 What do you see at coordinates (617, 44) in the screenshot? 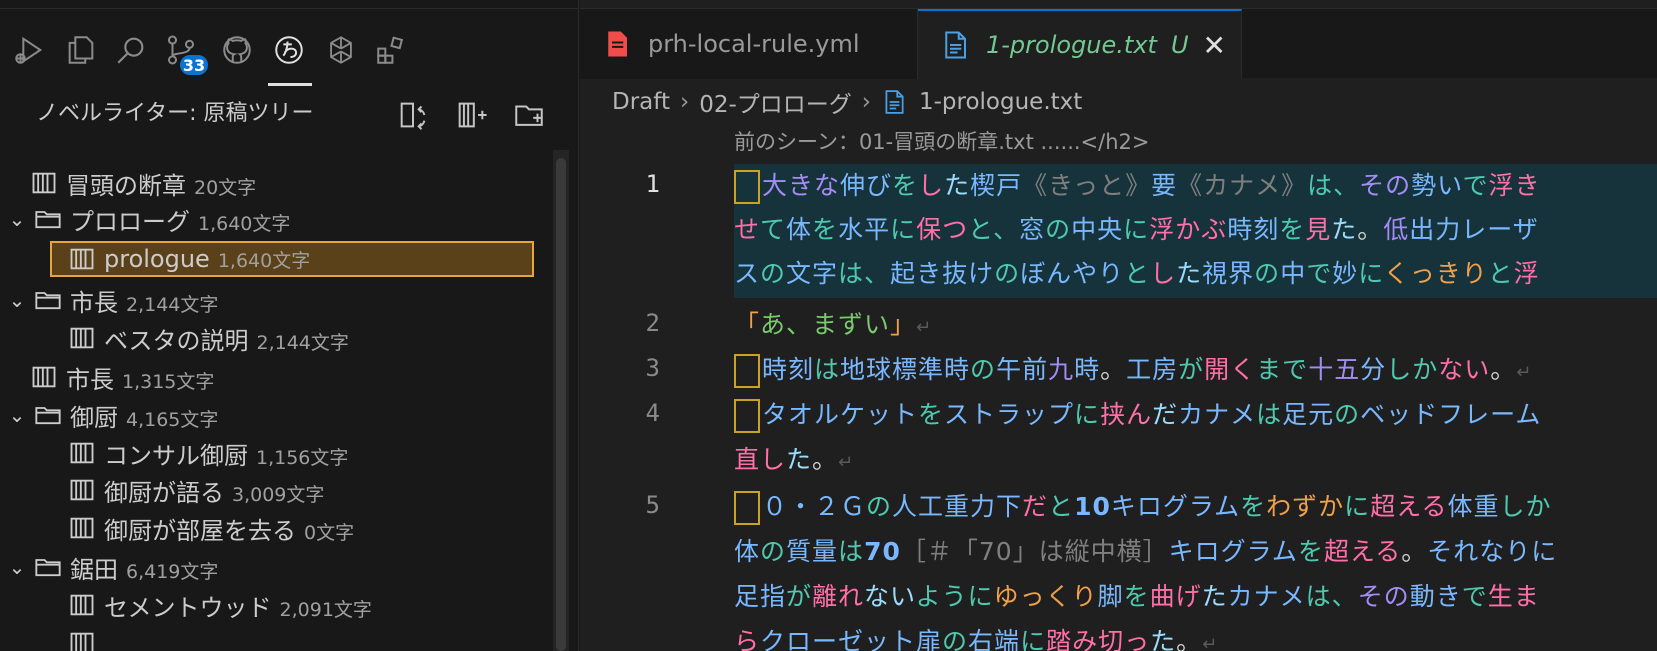
I see `pdf-file-icon` at bounding box center [617, 44].